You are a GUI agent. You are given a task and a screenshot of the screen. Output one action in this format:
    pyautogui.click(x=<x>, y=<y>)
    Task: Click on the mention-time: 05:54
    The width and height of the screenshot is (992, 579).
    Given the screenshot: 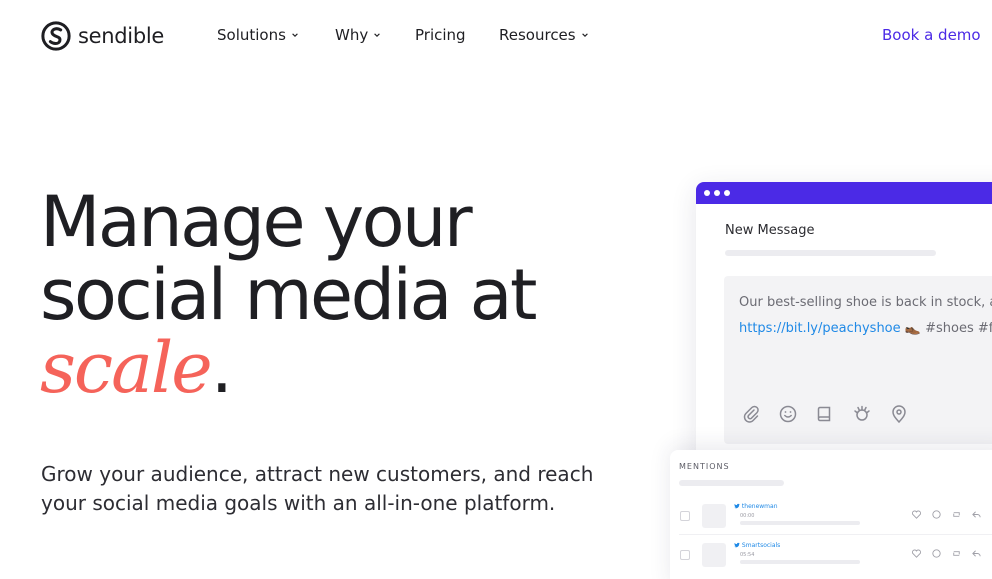 What is the action you would take?
    pyautogui.click(x=747, y=555)
    